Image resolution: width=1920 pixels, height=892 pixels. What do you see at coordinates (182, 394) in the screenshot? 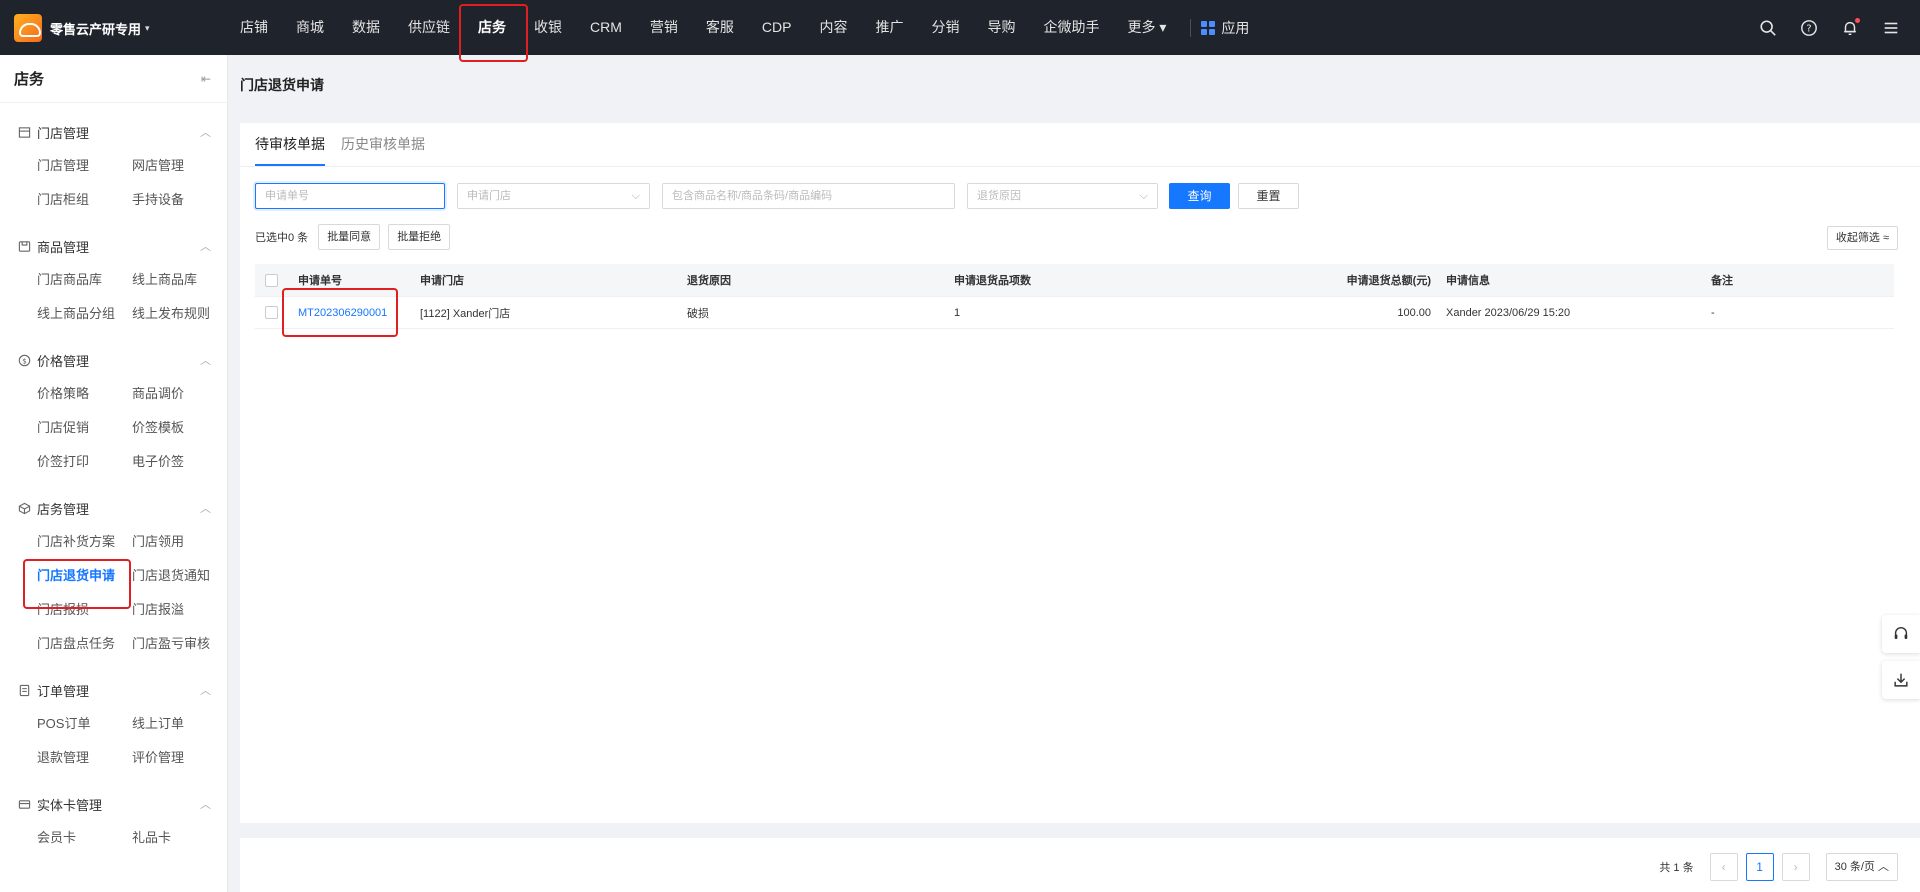
I see `sidebar-item-goods-price-adjust: 商品调价` at bounding box center [182, 394].